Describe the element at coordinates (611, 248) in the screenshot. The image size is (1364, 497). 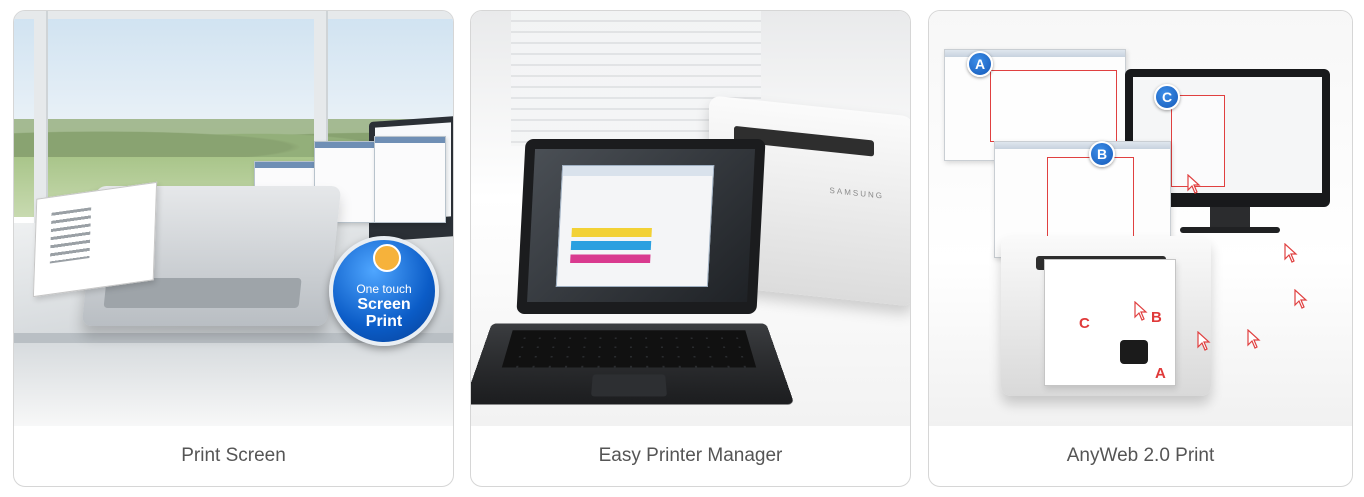
I see `toner-level-bars` at that location.